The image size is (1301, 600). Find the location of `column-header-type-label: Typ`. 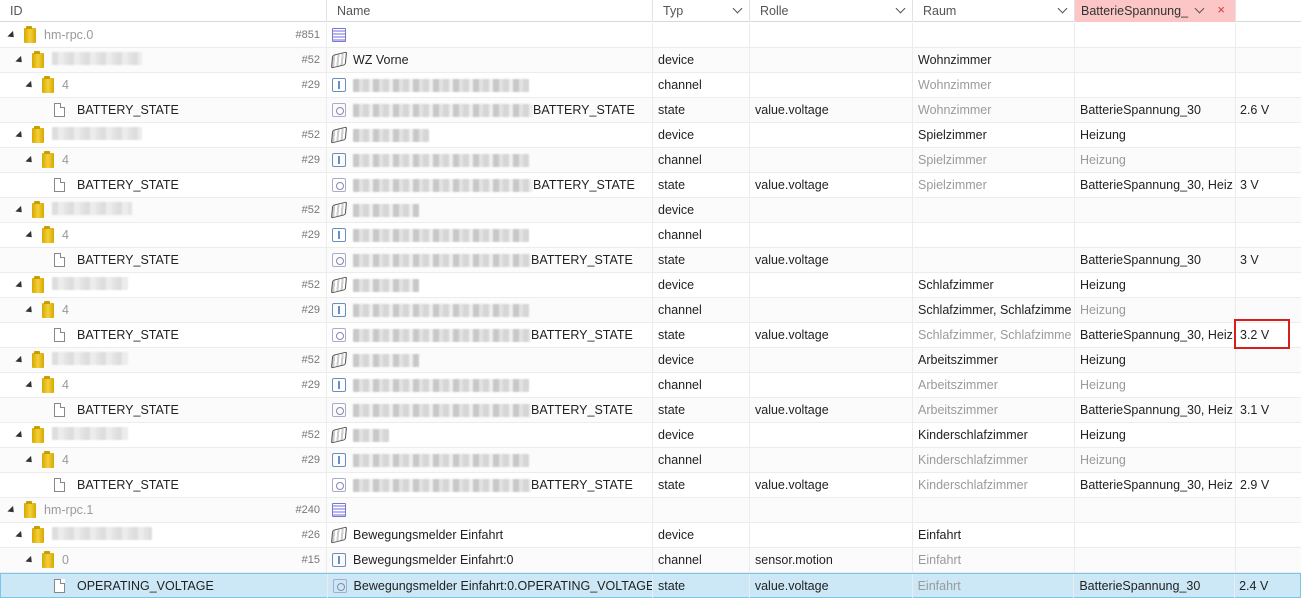

column-header-type-label: Typ is located at coordinates (673, 11).